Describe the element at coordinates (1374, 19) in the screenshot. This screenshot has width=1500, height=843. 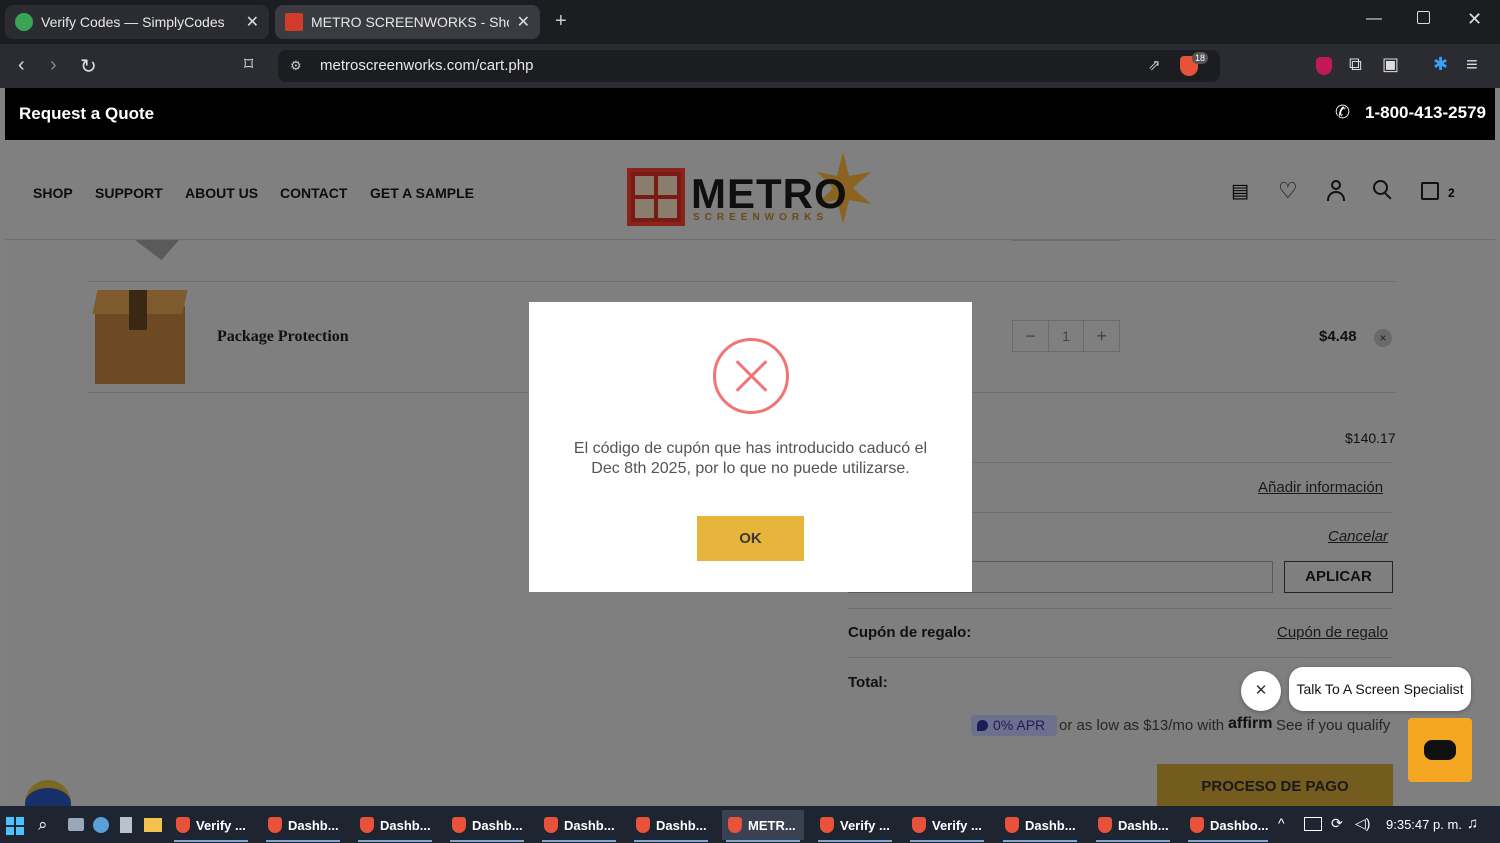
I see `minimize-icon: —` at that location.